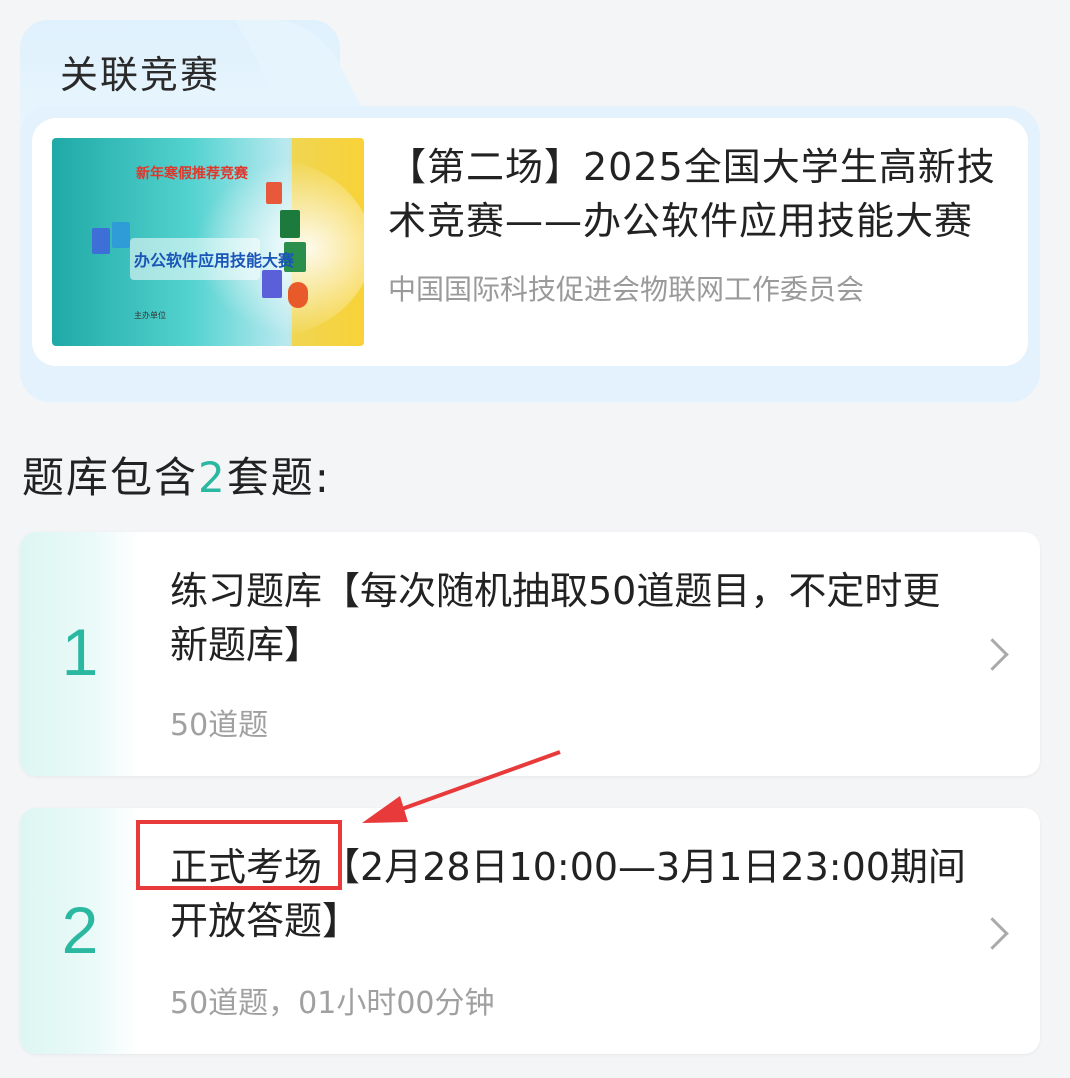 The image size is (1070, 1078). I want to click on set-title: 练习题库【每次随机抽取50道题目，不定时更新题库】, so click(555, 618).